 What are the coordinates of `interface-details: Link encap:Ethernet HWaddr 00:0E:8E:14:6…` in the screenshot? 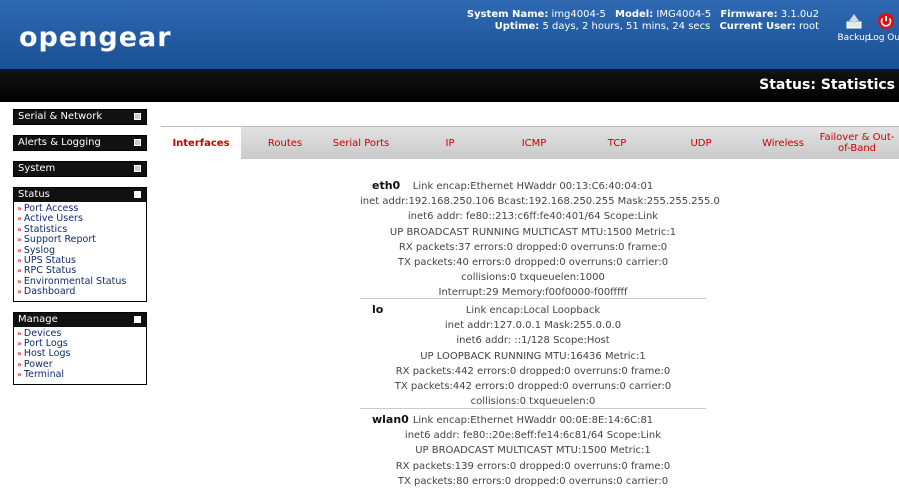 It's located at (533, 451).